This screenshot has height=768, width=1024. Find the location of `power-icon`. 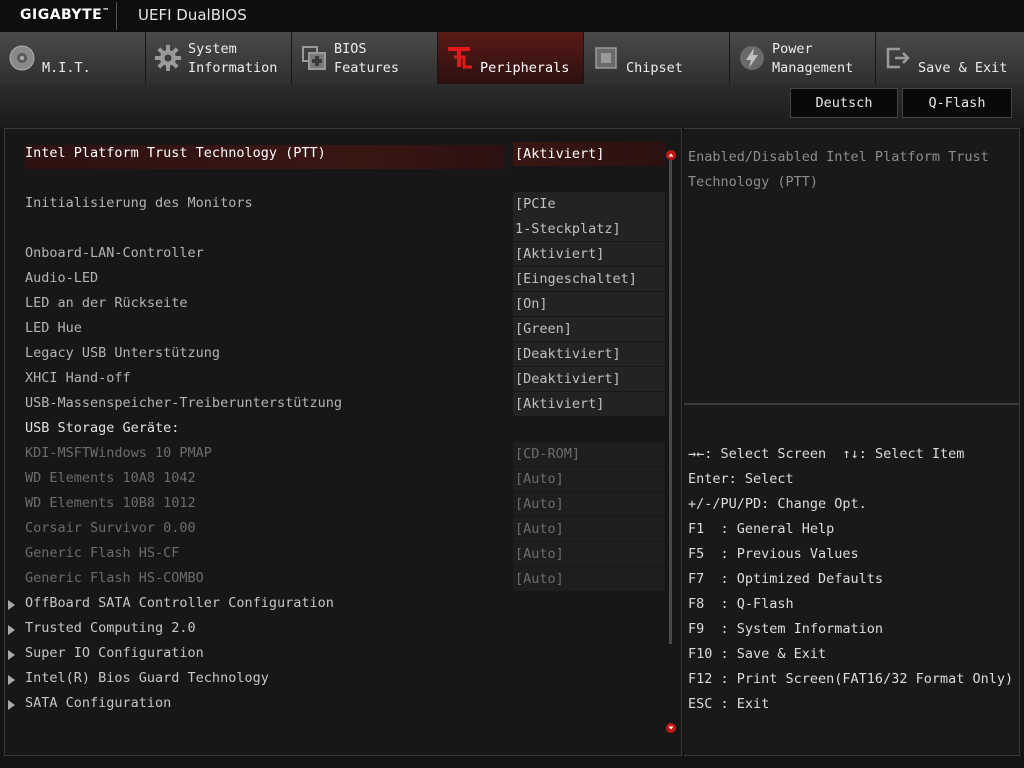

power-icon is located at coordinates (752, 58).